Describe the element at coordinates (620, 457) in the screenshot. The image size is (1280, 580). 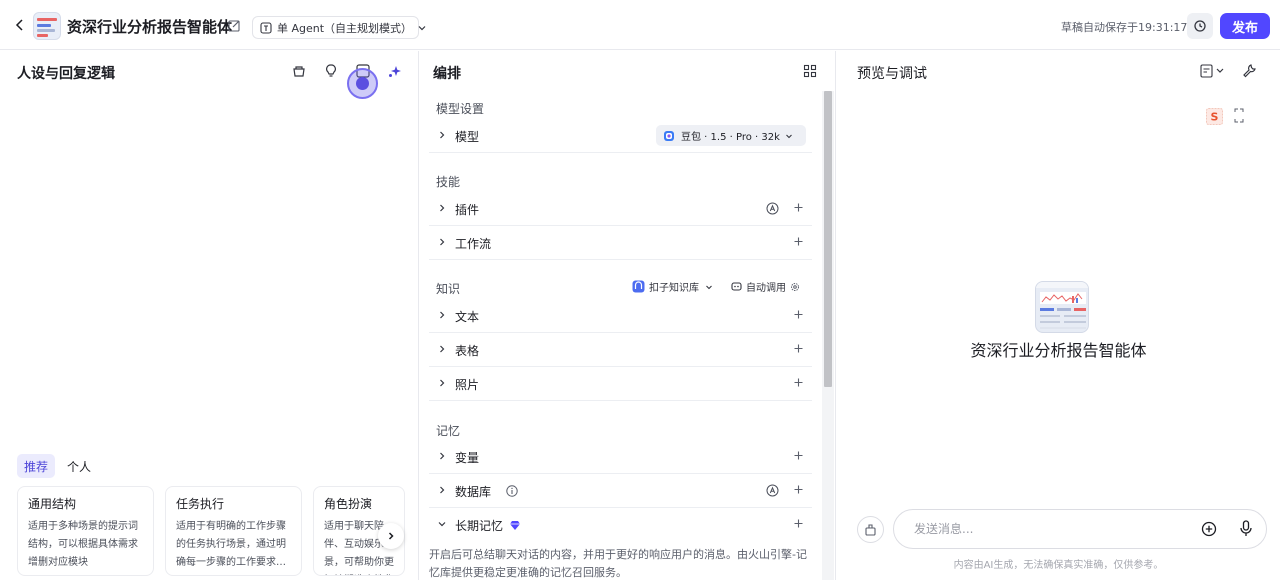
I see `row-variables: 变量` at that location.